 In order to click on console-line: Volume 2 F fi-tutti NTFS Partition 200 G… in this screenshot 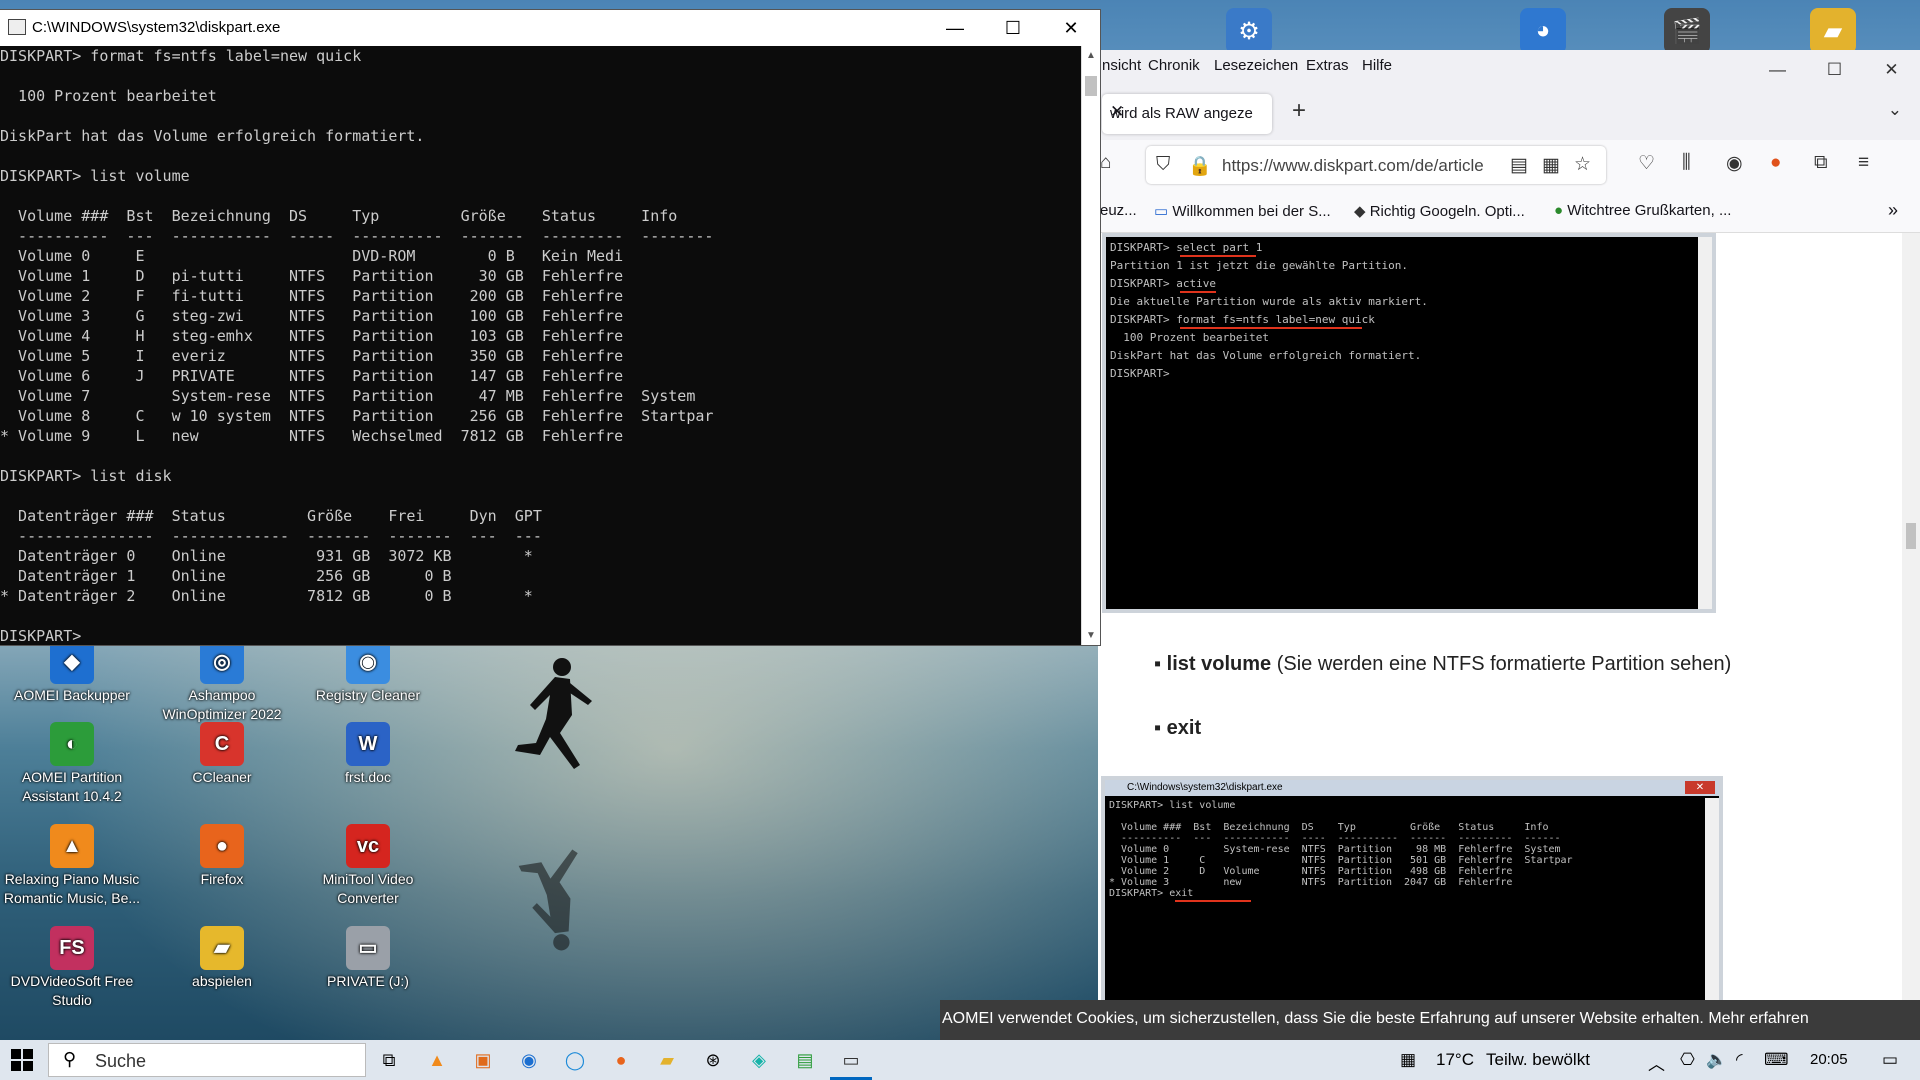, I will do `click(312, 296)`.